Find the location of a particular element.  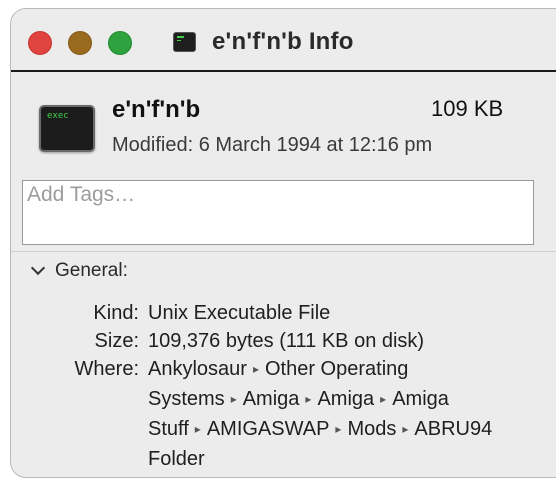

general-section-toggle: General: is located at coordinates (78, 271).